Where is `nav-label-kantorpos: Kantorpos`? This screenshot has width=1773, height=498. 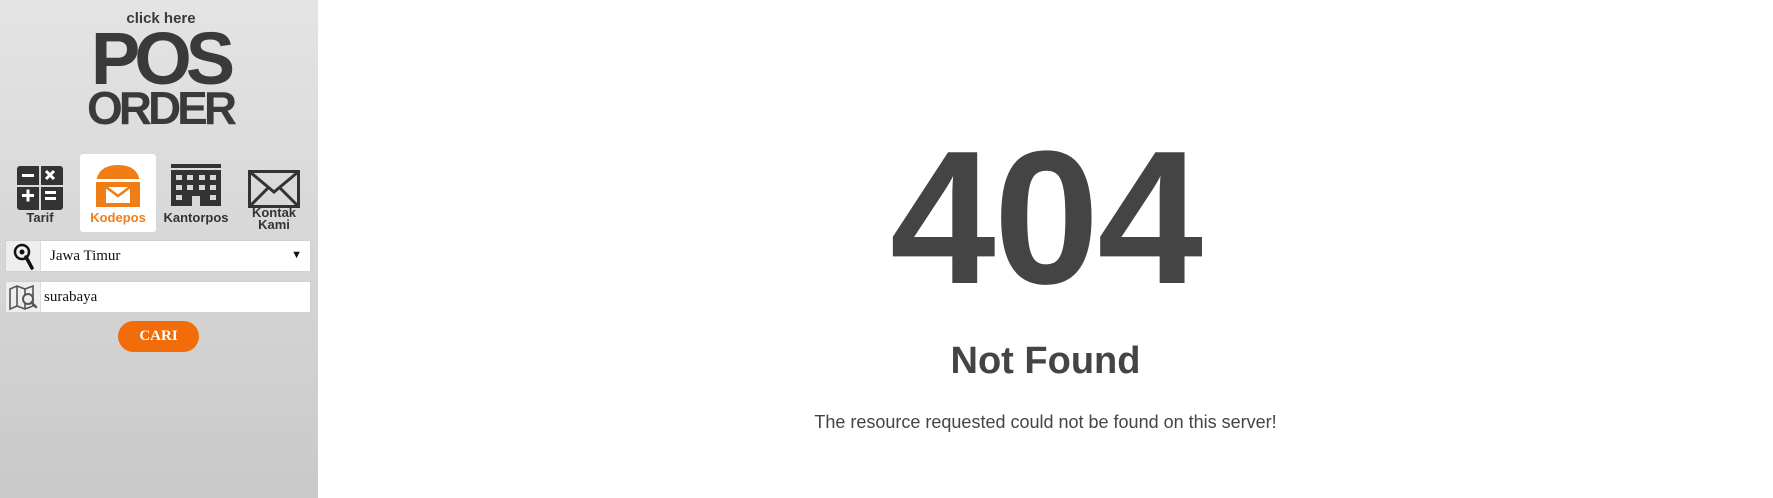
nav-label-kantorpos: Kantorpos is located at coordinates (196, 217).